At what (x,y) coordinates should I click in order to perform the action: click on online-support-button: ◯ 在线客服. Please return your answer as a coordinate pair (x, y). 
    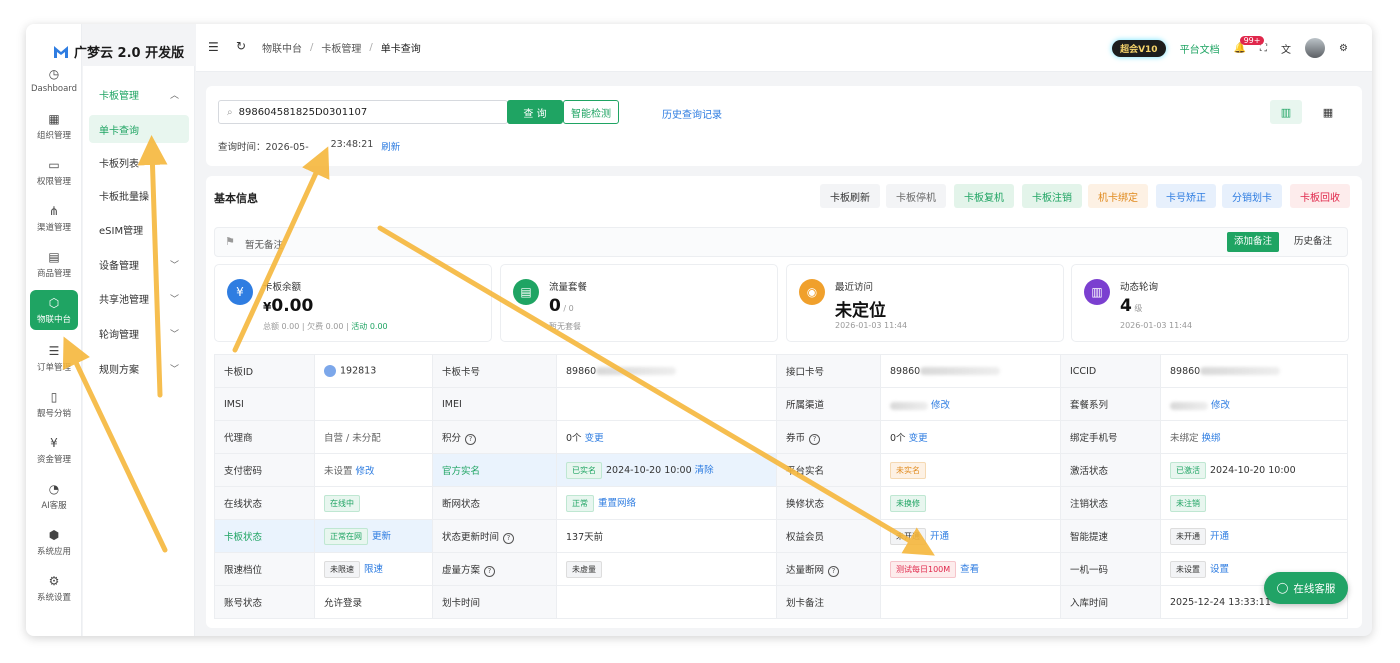
    Looking at the image, I should click on (1306, 588).